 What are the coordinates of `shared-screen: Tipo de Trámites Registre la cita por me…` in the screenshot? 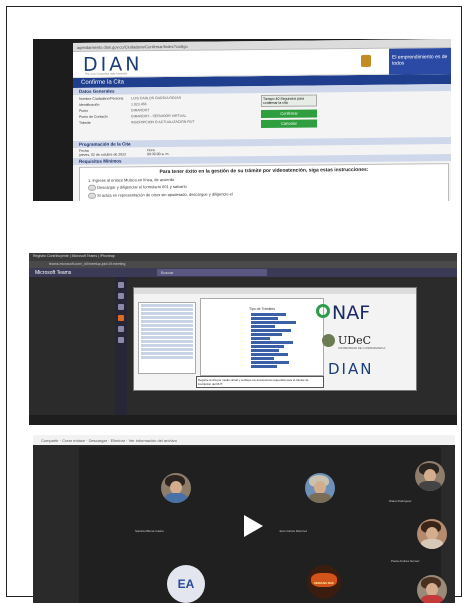 It's located at (275, 339).